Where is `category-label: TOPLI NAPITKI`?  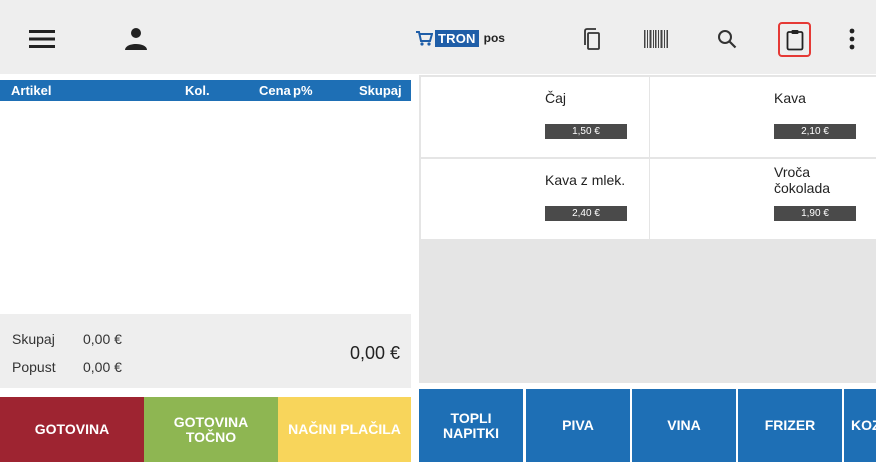 category-label: TOPLI NAPITKI is located at coordinates (471, 425).